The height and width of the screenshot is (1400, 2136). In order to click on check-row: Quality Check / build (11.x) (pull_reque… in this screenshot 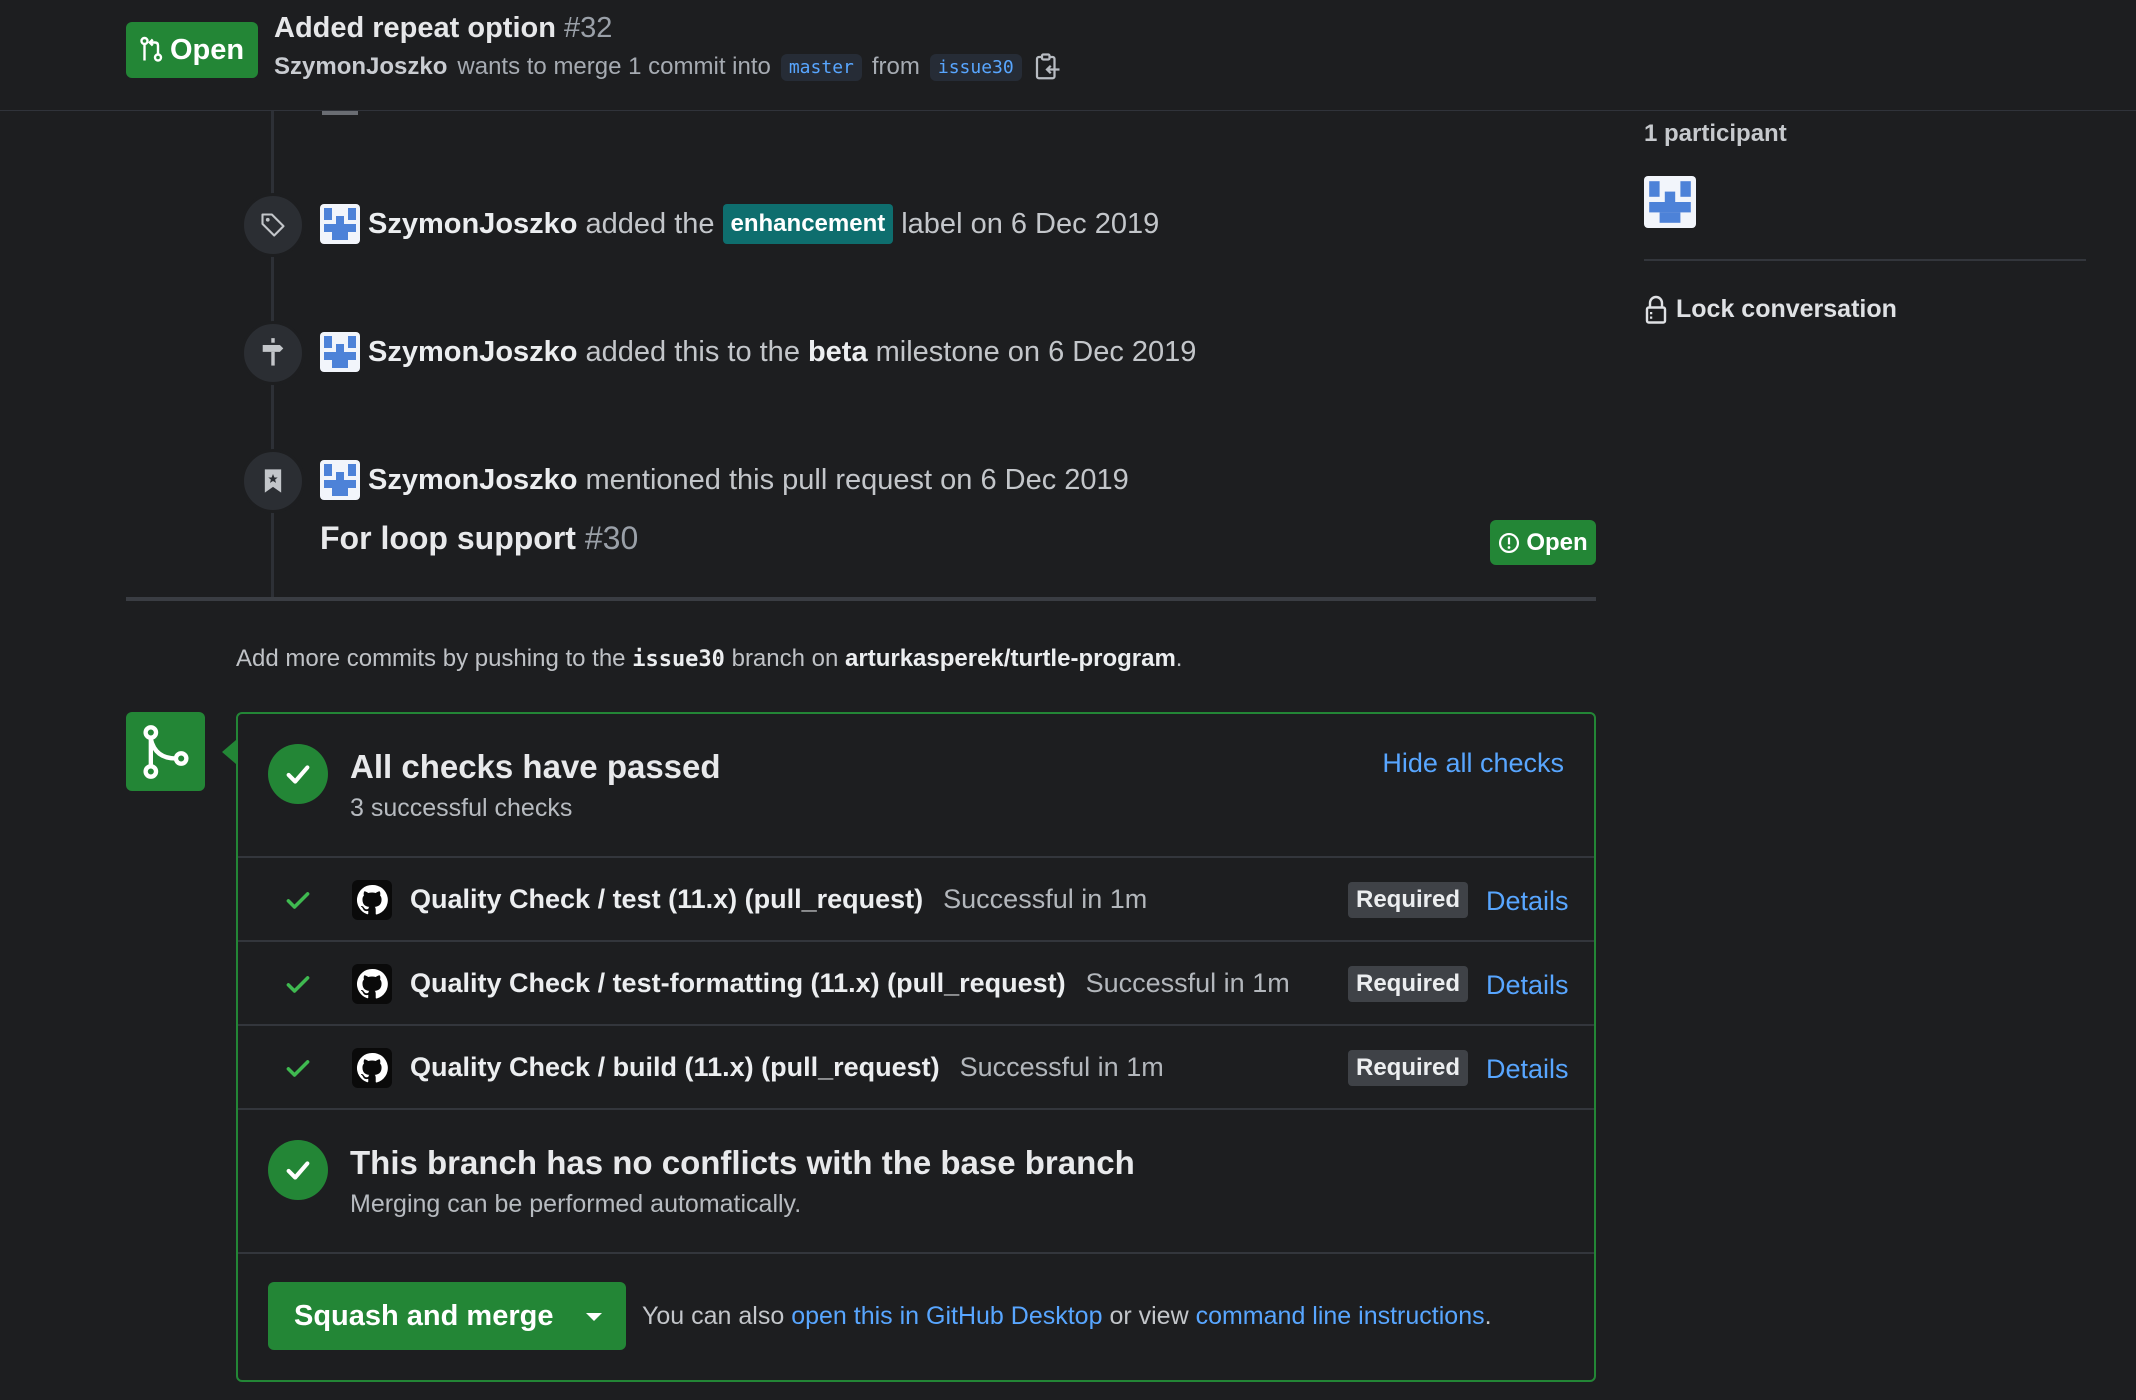, I will do `click(916, 1068)`.